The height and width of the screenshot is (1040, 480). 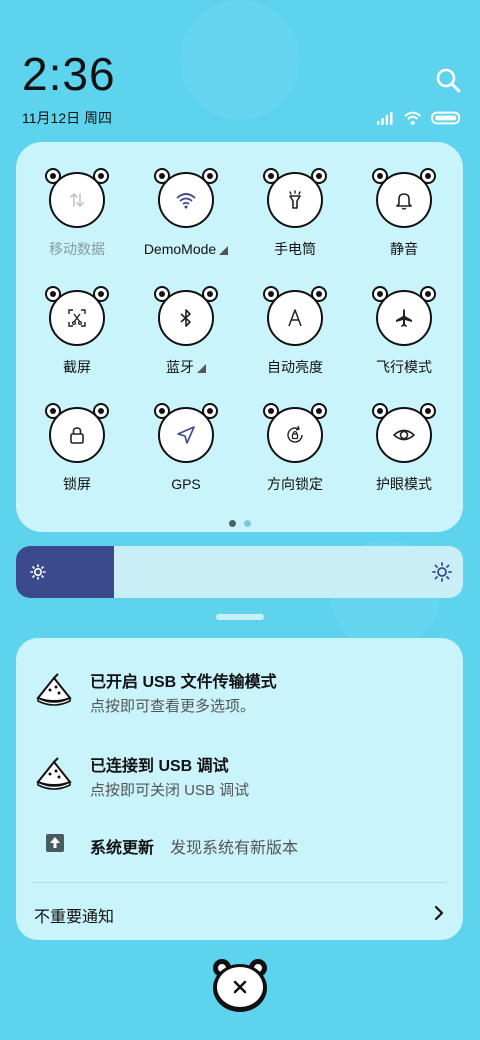 I want to click on tile-label: 手电筒, so click(x=295, y=249).